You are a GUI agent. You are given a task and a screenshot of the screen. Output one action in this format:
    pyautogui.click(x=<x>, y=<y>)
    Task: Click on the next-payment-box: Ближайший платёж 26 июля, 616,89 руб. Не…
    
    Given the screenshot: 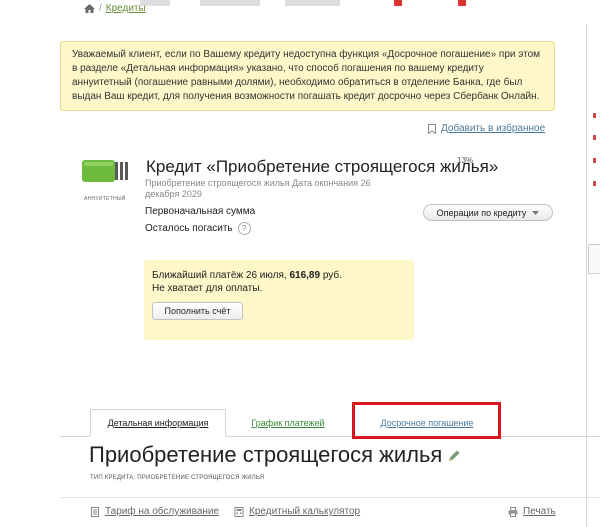 What is the action you would take?
    pyautogui.click(x=279, y=300)
    